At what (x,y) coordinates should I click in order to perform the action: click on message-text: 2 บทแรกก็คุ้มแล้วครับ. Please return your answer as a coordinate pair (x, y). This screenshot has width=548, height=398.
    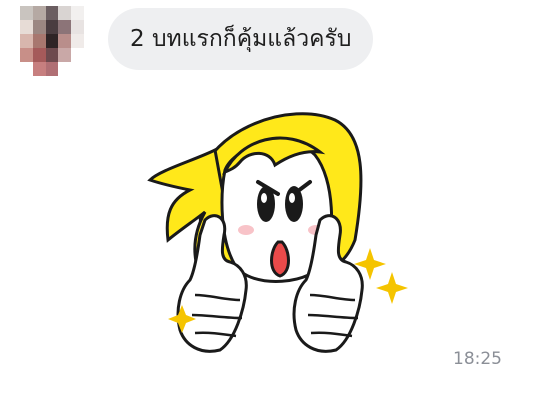
    Looking at the image, I should click on (241, 39).